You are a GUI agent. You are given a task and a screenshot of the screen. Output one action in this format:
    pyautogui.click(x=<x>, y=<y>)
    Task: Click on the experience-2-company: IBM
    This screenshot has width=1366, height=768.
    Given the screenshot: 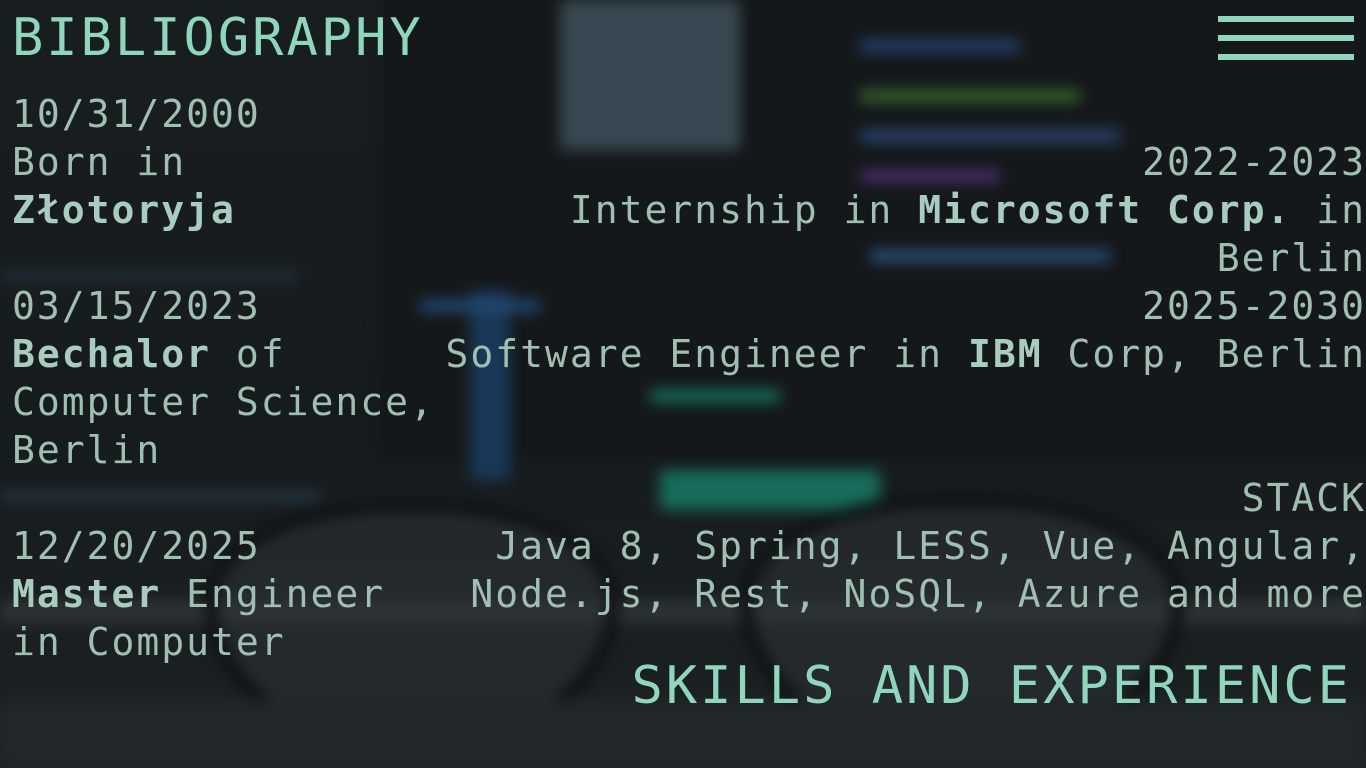 What is the action you would take?
    pyautogui.click(x=1005, y=354)
    